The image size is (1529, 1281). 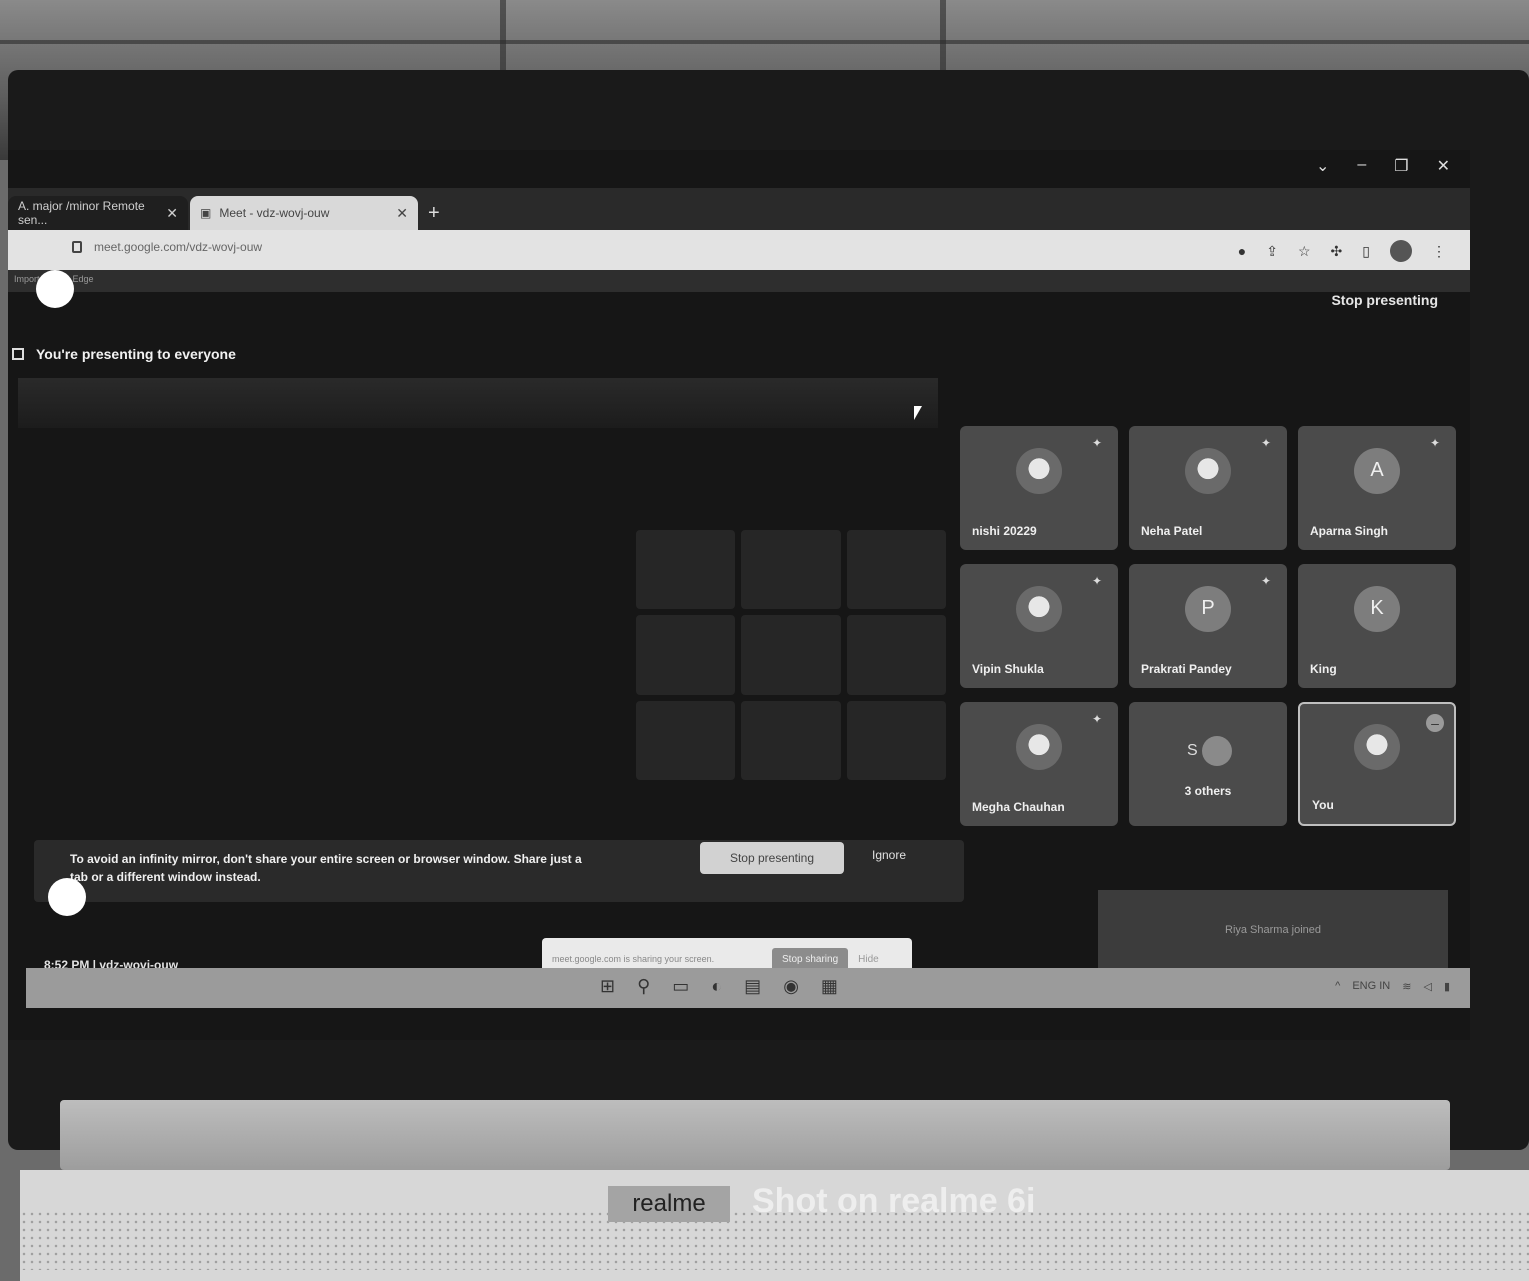 I want to click on tab-meet: ▣ Meet - vdz-wovj-ouw ✕, so click(x=304, y=213).